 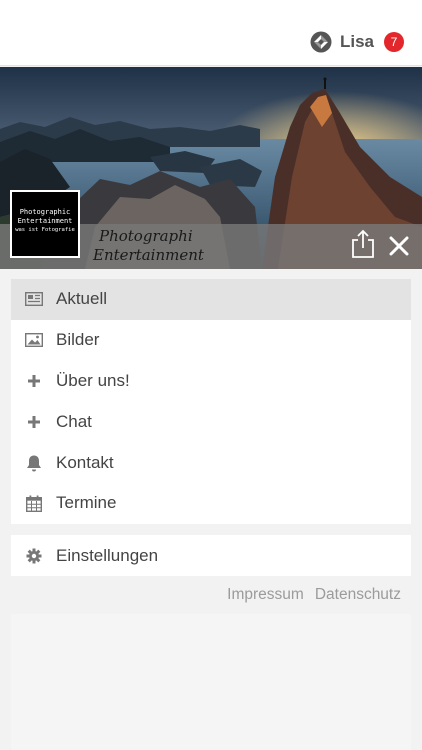 I want to click on menu-label-termine: Termine, so click(x=86, y=503).